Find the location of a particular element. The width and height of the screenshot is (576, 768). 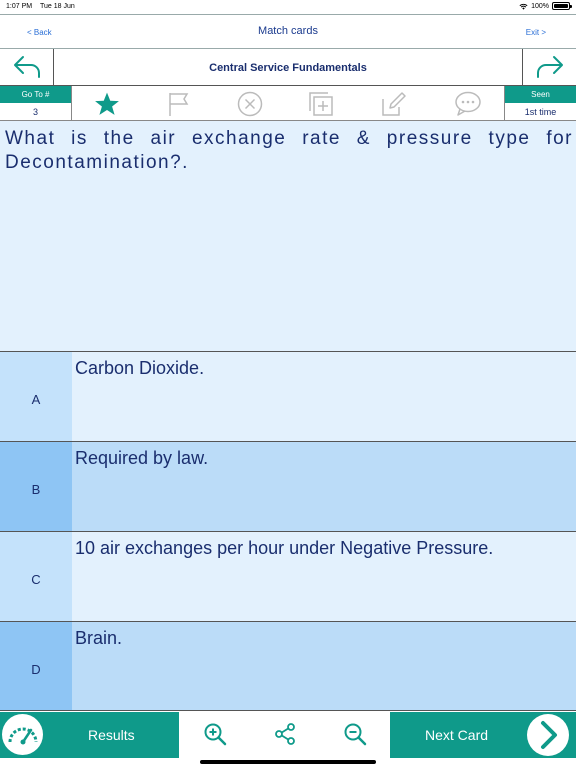

home-indicator is located at coordinates (288, 762).